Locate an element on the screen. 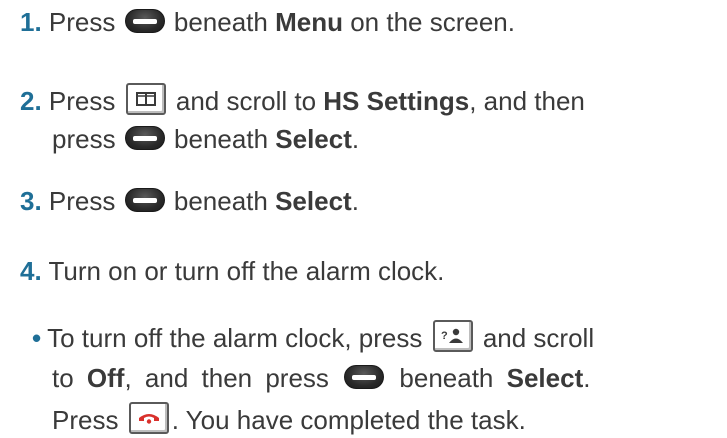 The image size is (727, 438). step-1: 1. Press beneath Menu on the screen. is located at coordinates (267, 22).